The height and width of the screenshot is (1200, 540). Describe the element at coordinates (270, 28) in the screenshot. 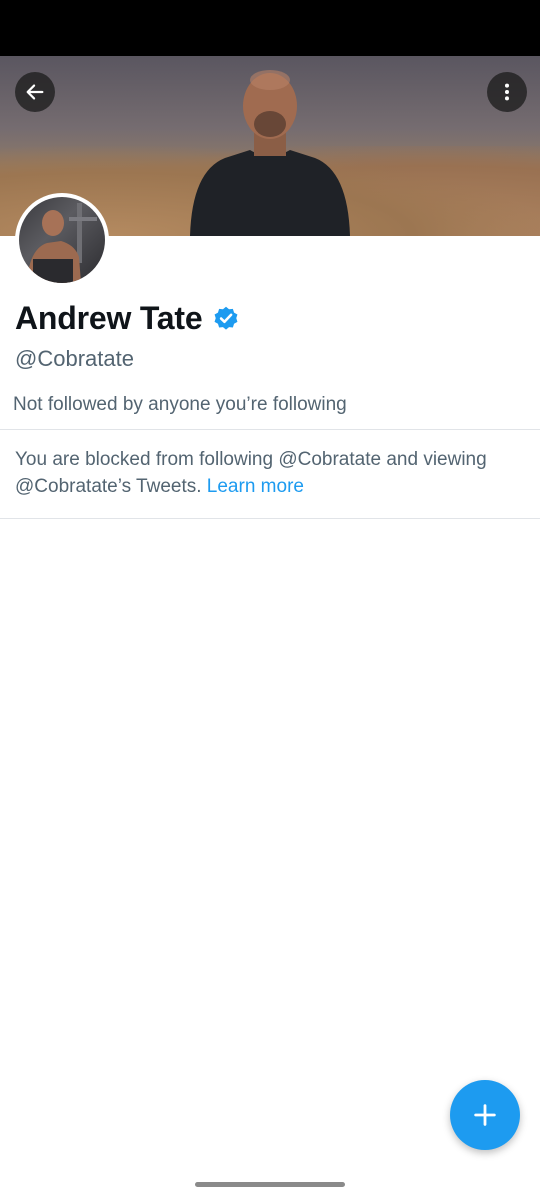

I see `status-bar` at that location.